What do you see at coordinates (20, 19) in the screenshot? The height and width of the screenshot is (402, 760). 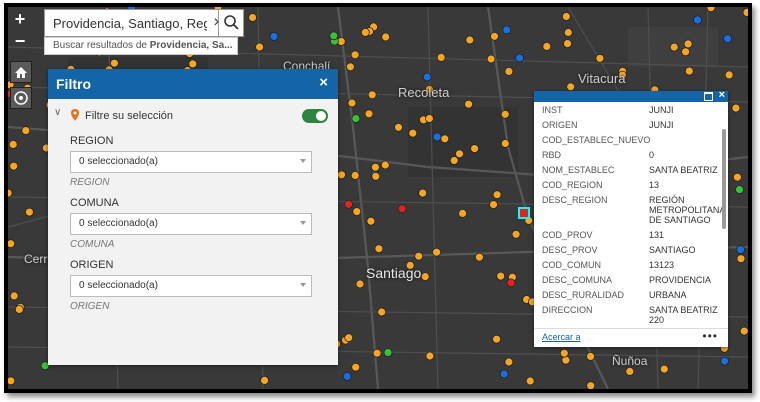 I see `zoom-in-button: +` at bounding box center [20, 19].